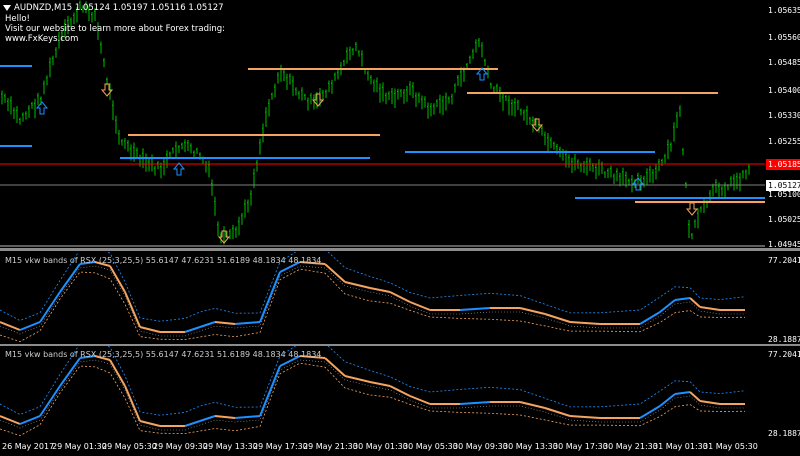 This screenshot has height=456, width=800. Describe the element at coordinates (784, 194) in the screenshot. I see `price-label: 1.05100` at that location.